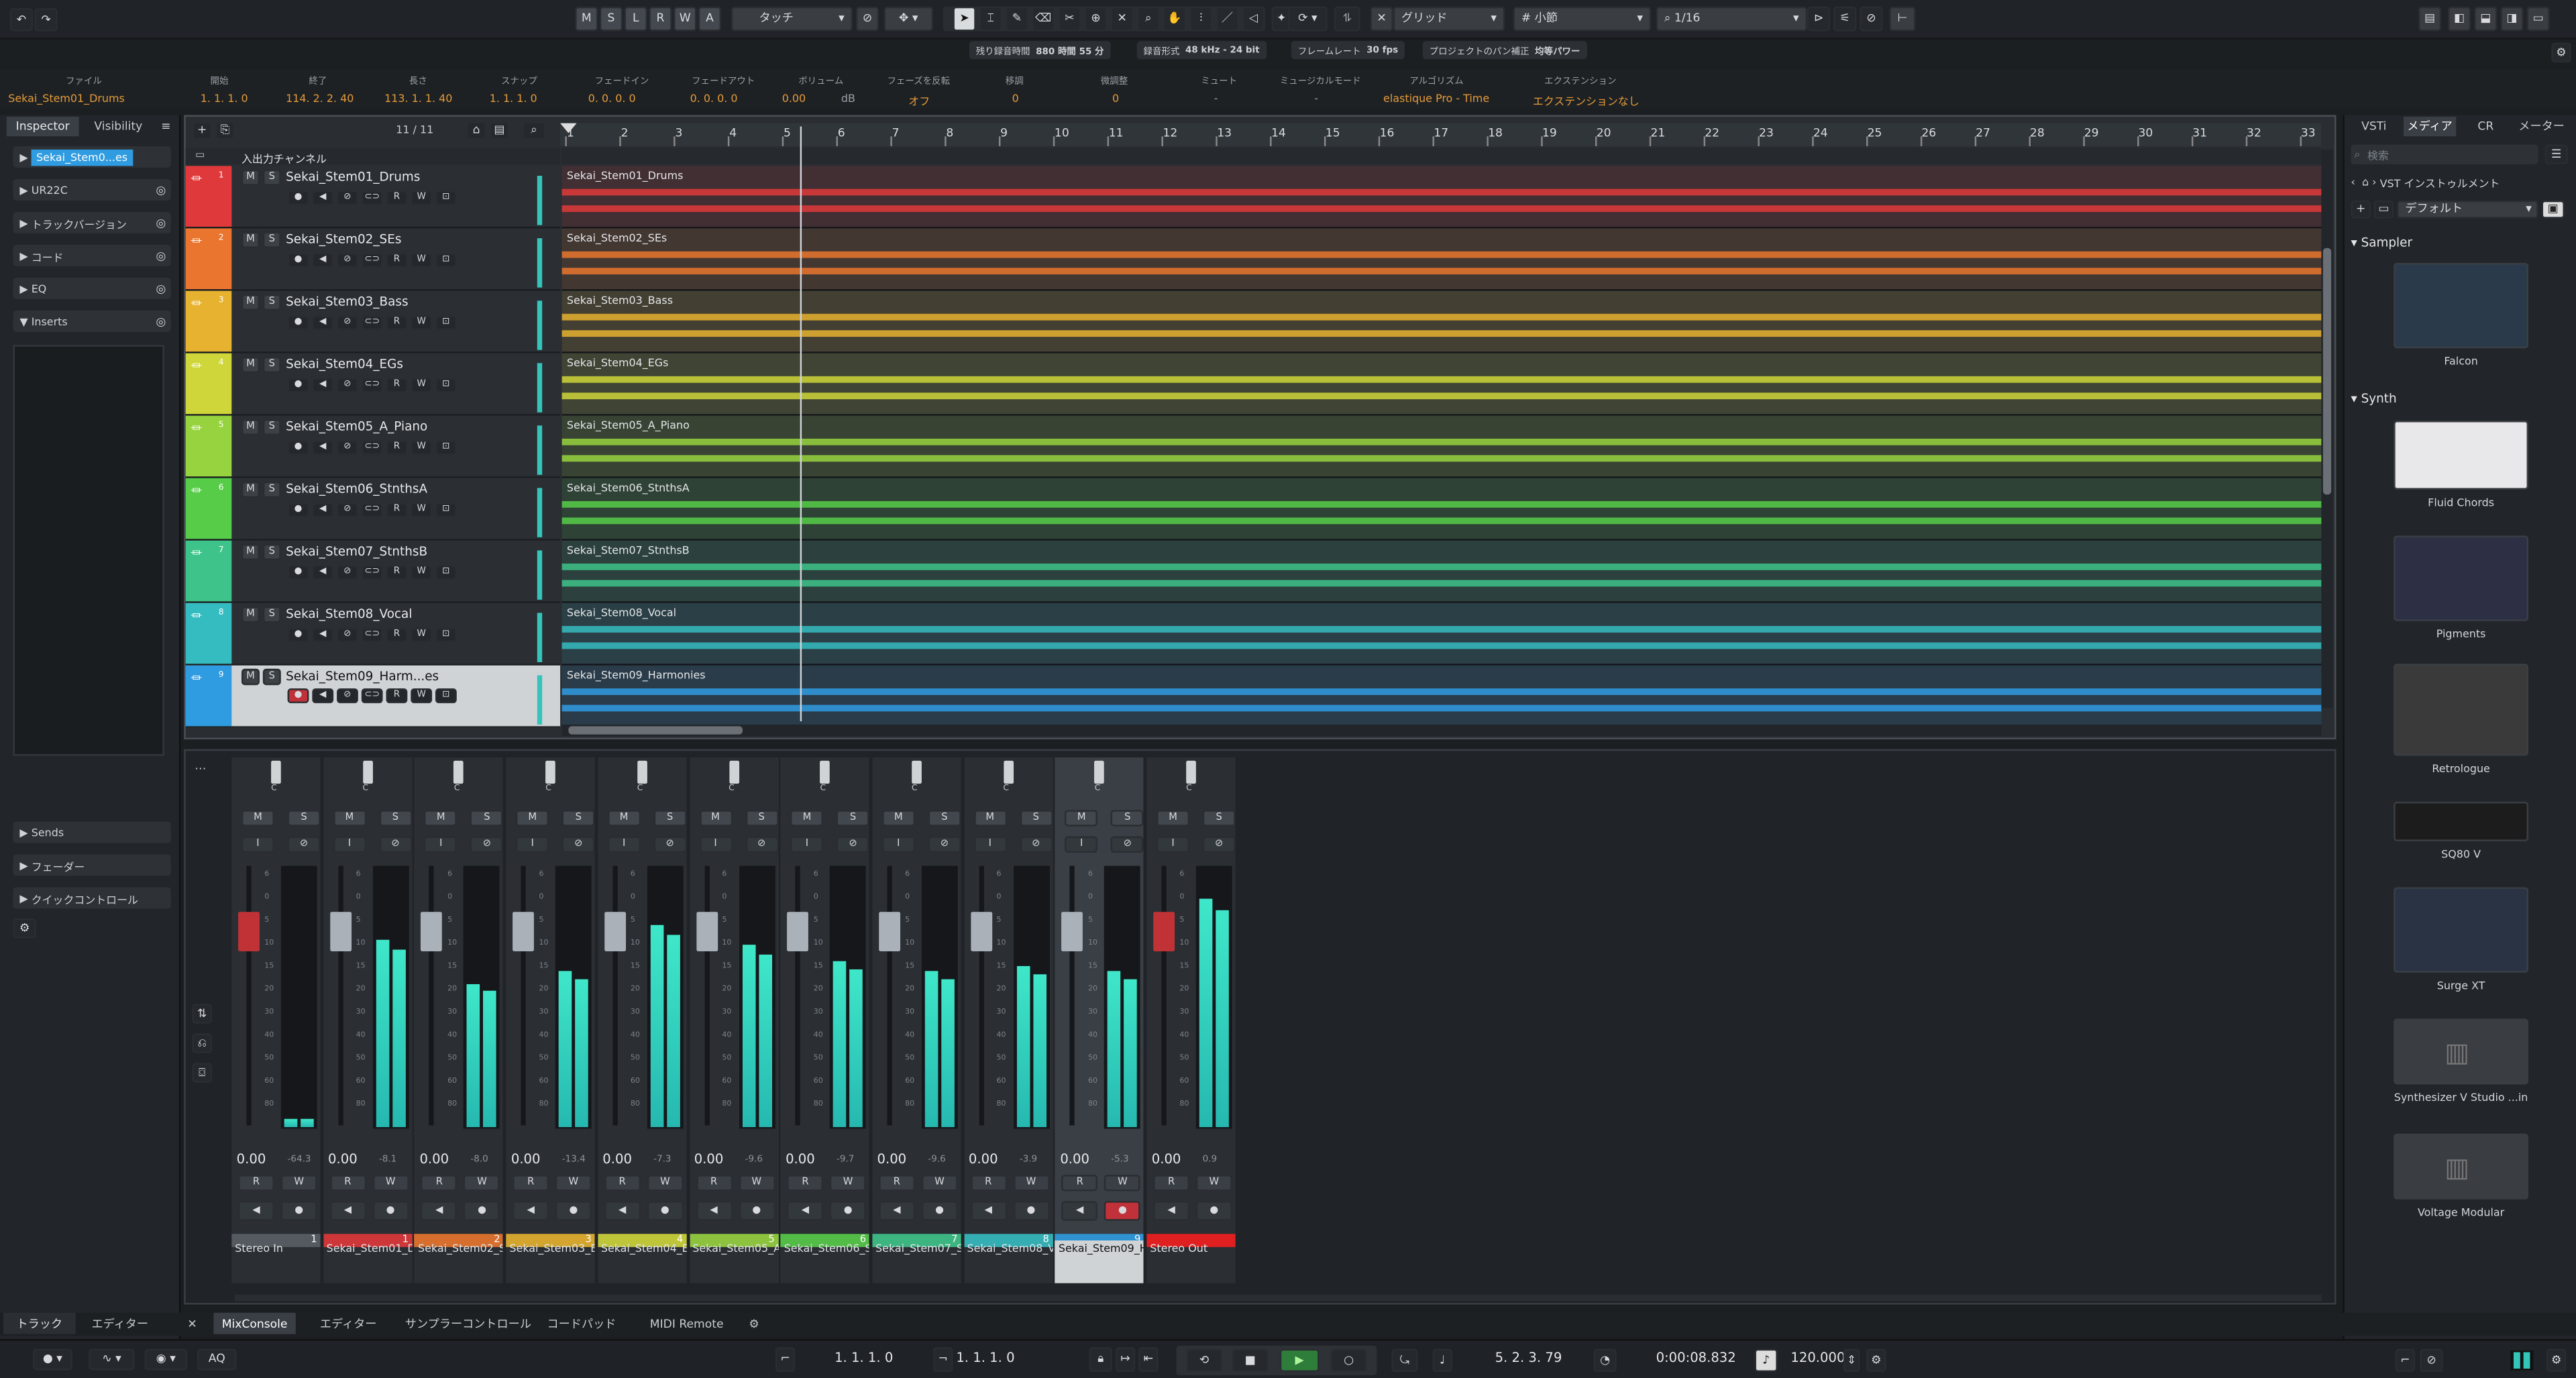 This screenshot has height=1378, width=2576. I want to click on tempo-value: 120.000, so click(1817, 1357).